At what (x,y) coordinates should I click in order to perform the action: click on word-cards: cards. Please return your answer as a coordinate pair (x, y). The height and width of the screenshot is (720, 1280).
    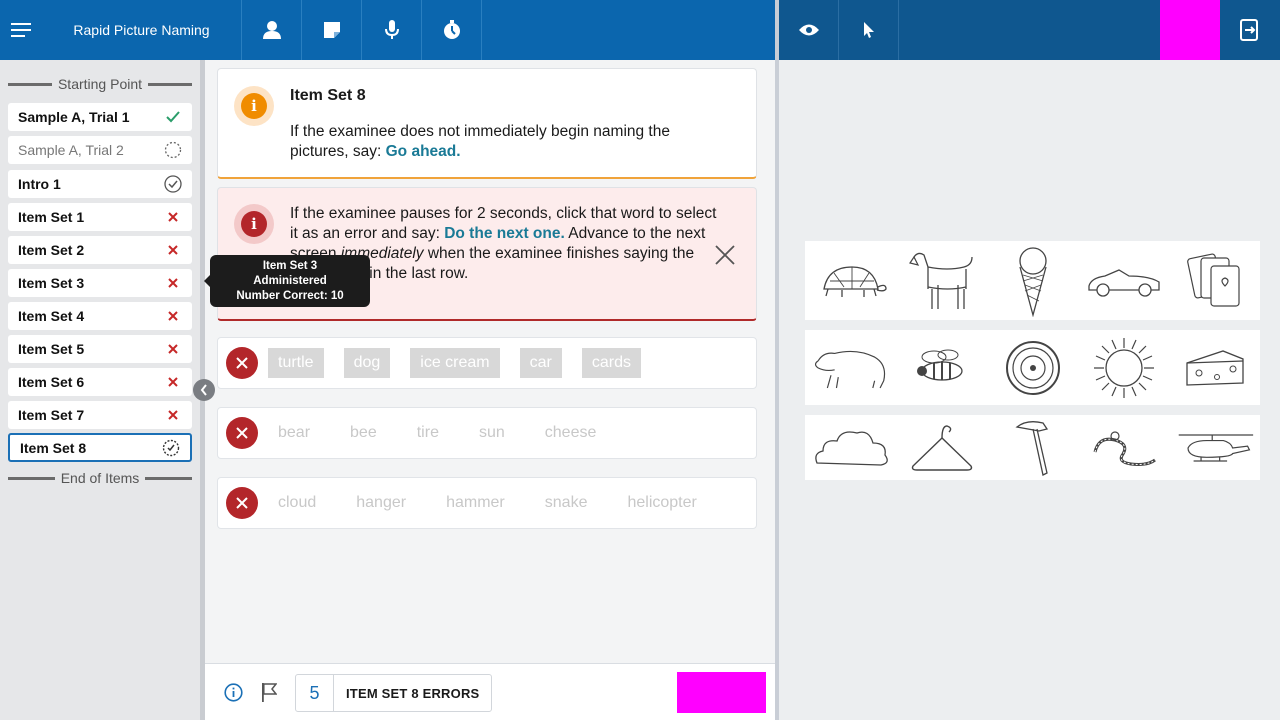
    Looking at the image, I should click on (611, 363).